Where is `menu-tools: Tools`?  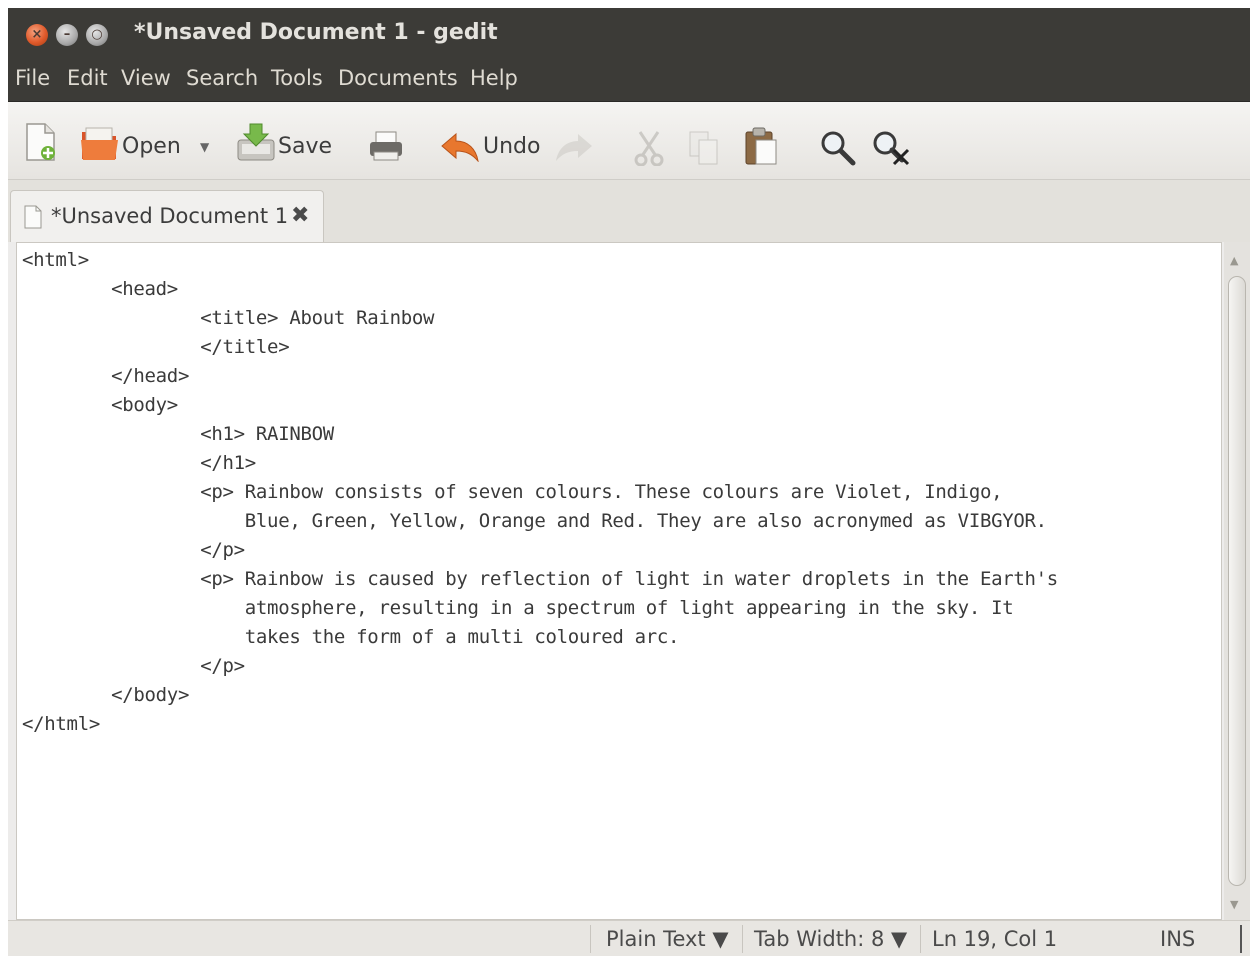 menu-tools: Tools is located at coordinates (297, 78).